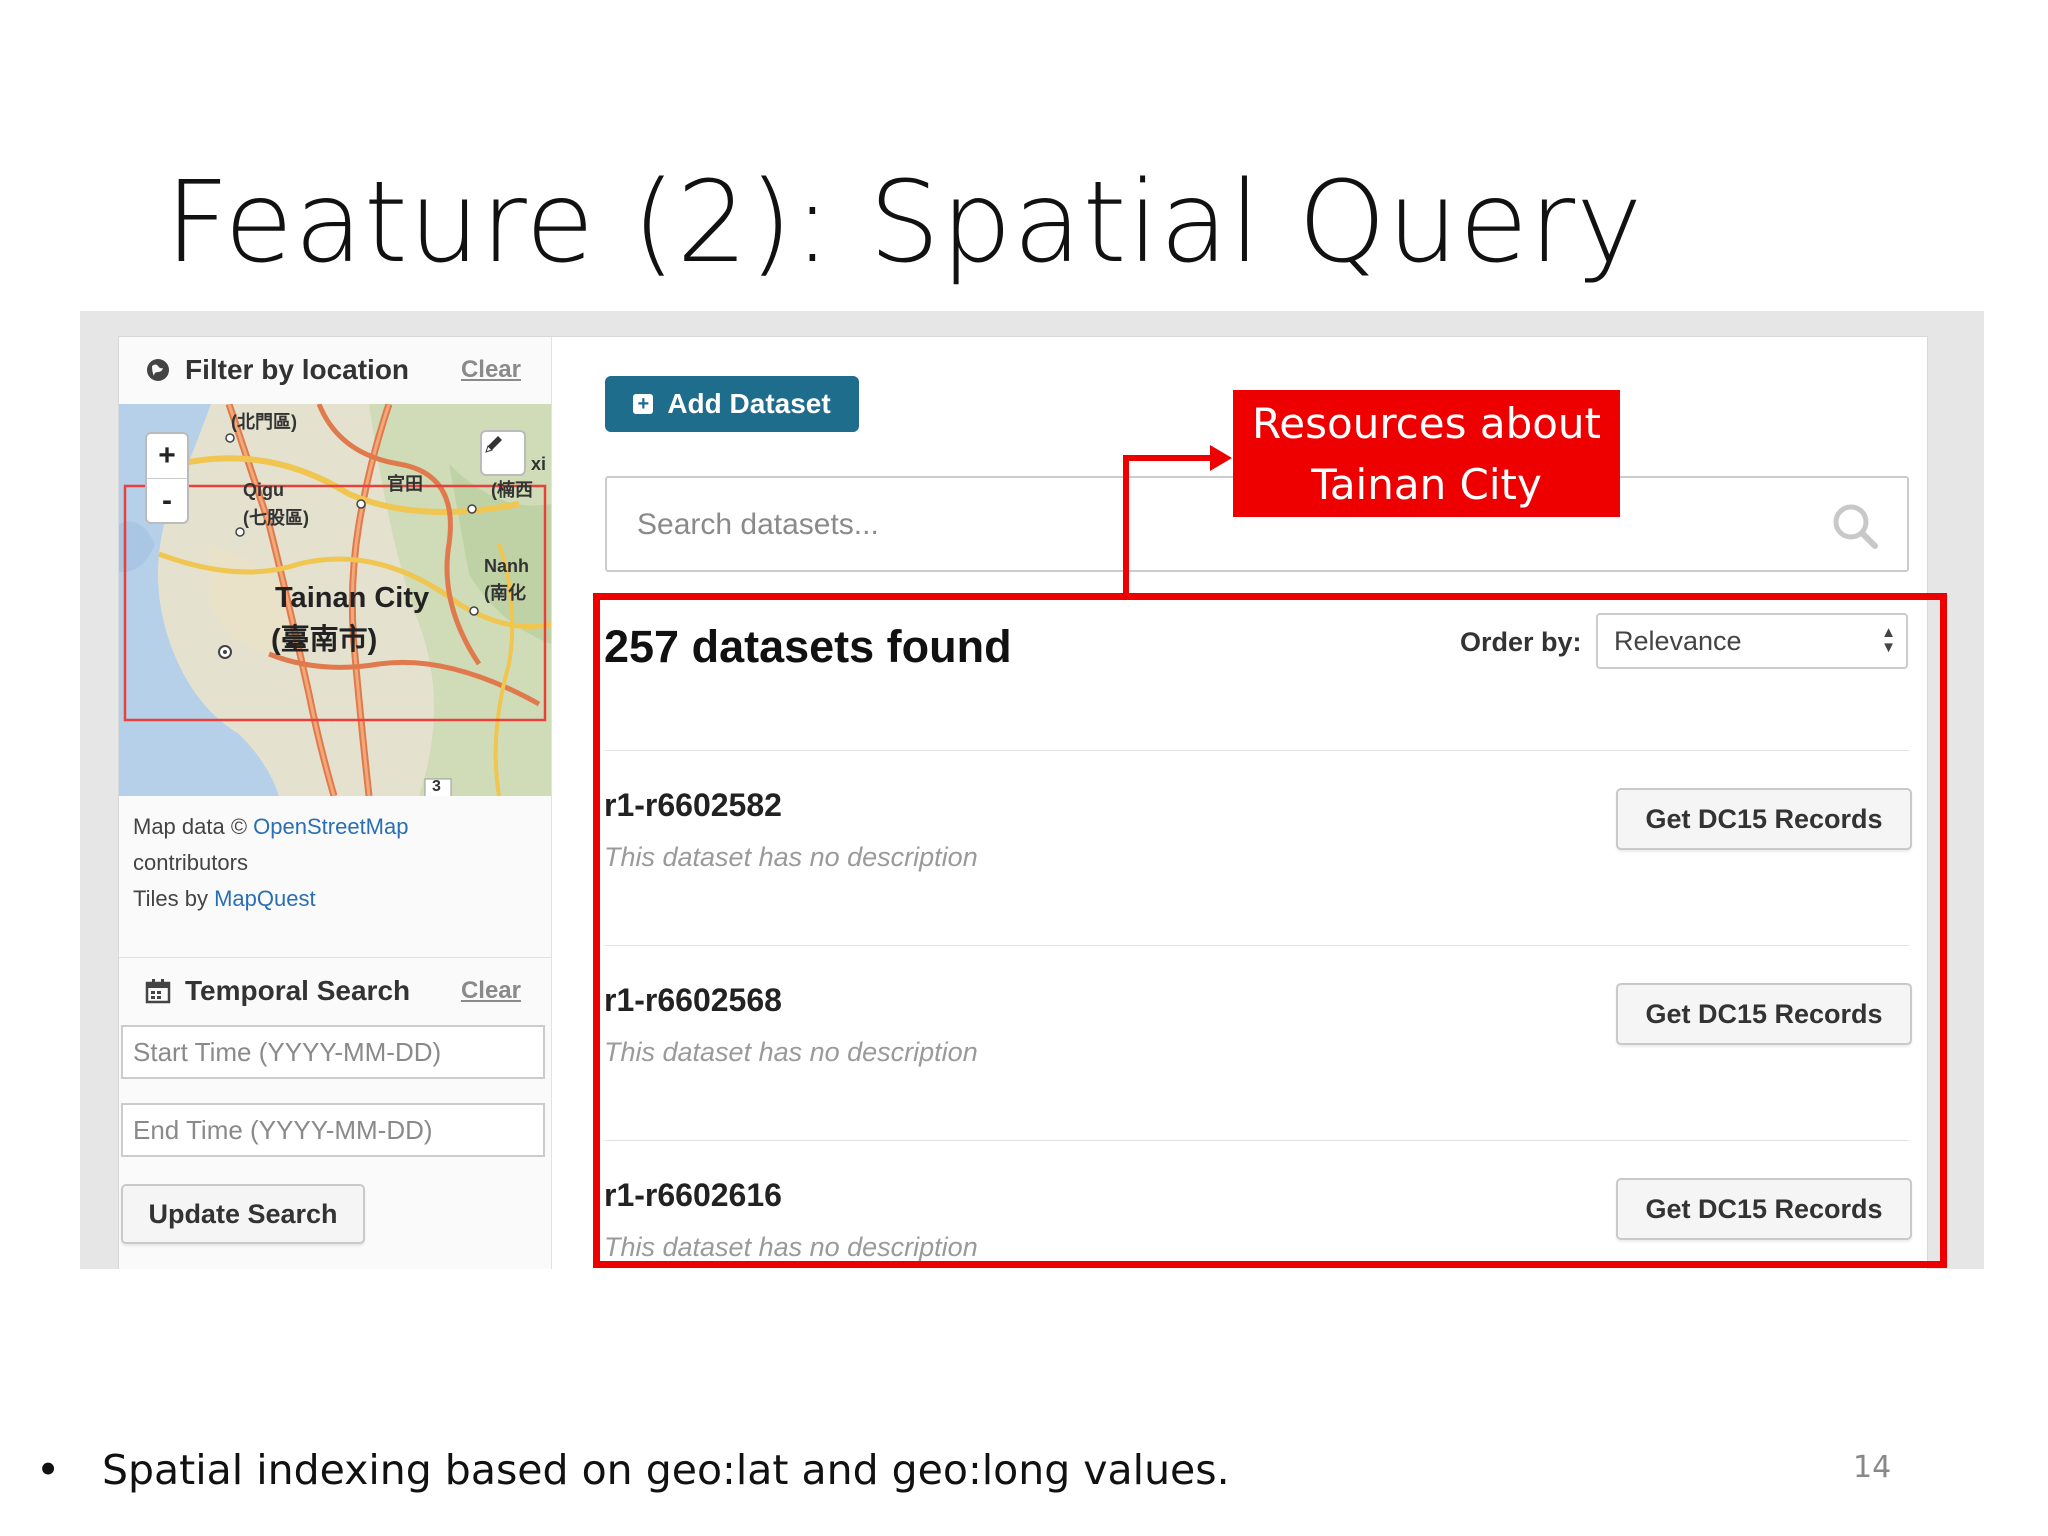  I want to click on callout-arrow, so click(1177, 520).